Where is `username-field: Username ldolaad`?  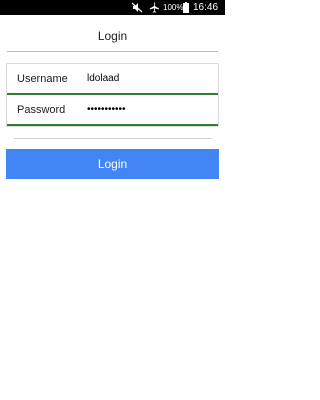
username-field: Username ldolaad is located at coordinates (112, 79).